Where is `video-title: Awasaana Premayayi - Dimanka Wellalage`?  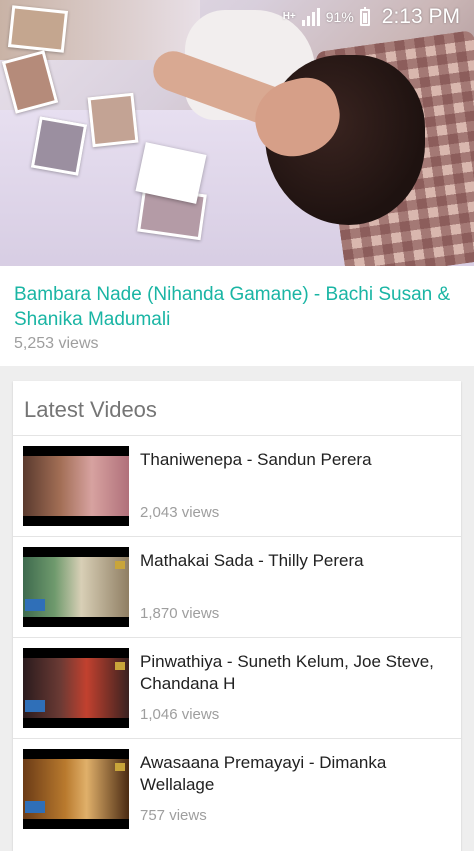
video-title: Awasaana Premayayi - Dimanka Wellalage is located at coordinates (297, 774).